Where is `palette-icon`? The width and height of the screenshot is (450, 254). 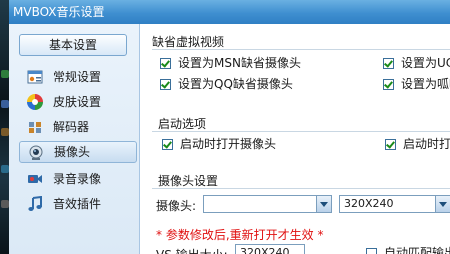
palette-icon is located at coordinates (35, 102).